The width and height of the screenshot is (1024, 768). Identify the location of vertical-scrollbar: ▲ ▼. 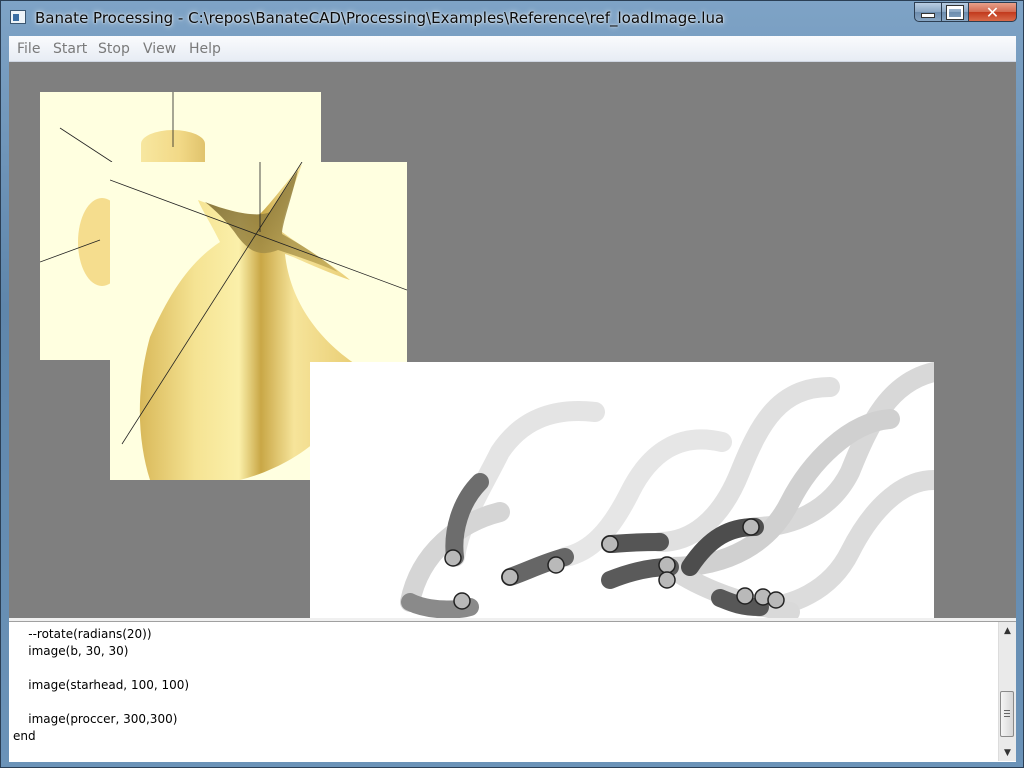
(1007, 691).